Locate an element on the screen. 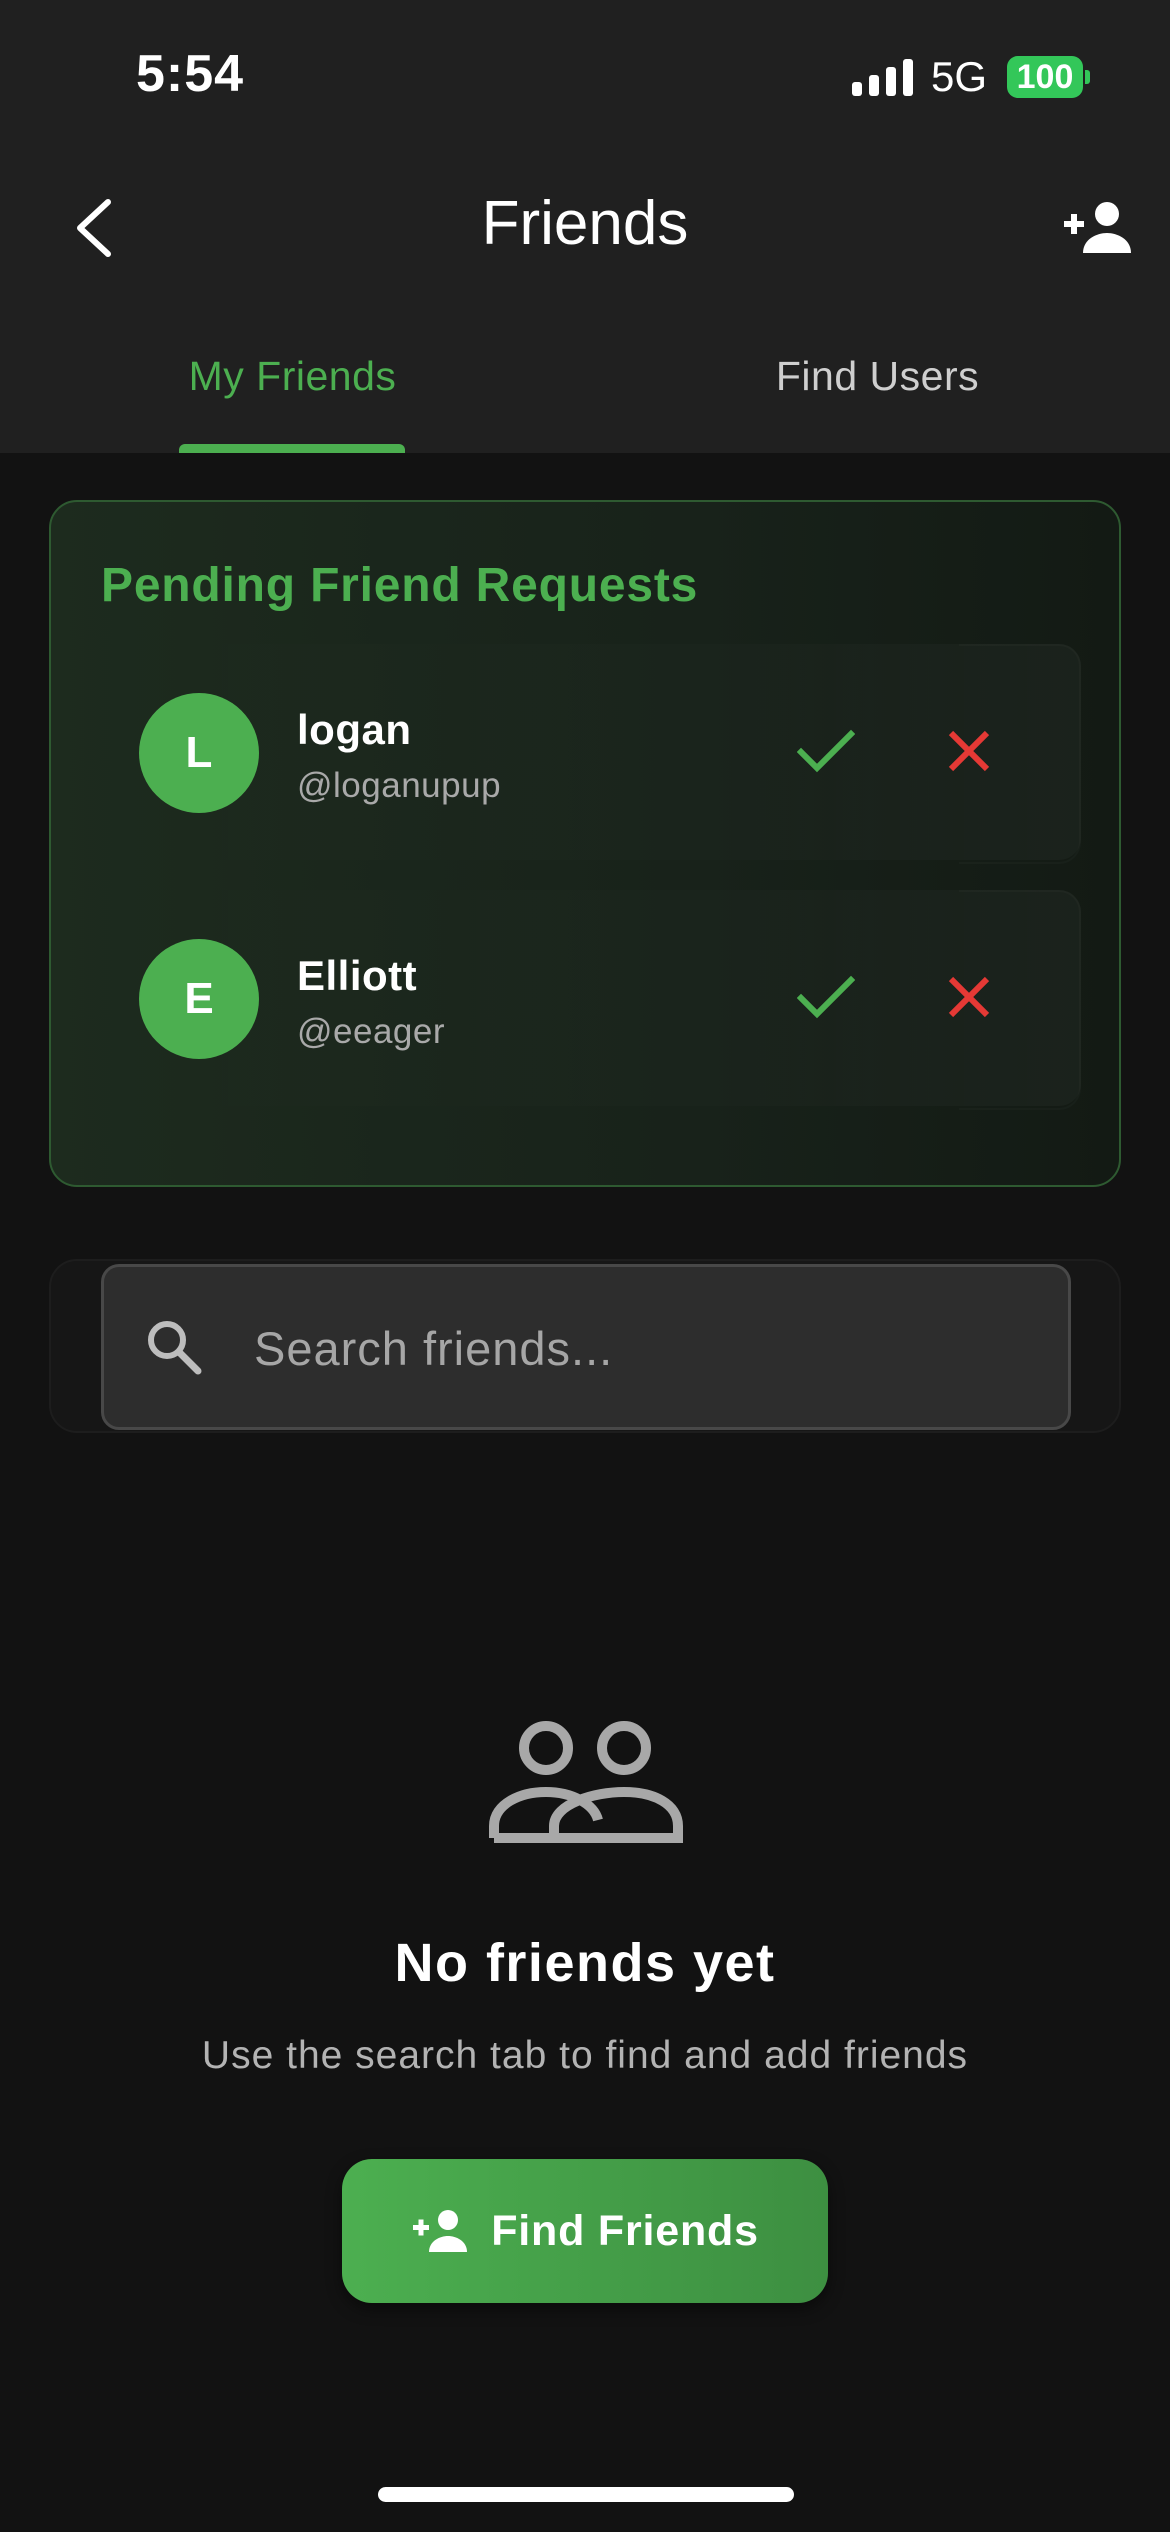 The height and width of the screenshot is (2532, 1170). tab-find-users: Find Users is located at coordinates (877, 374).